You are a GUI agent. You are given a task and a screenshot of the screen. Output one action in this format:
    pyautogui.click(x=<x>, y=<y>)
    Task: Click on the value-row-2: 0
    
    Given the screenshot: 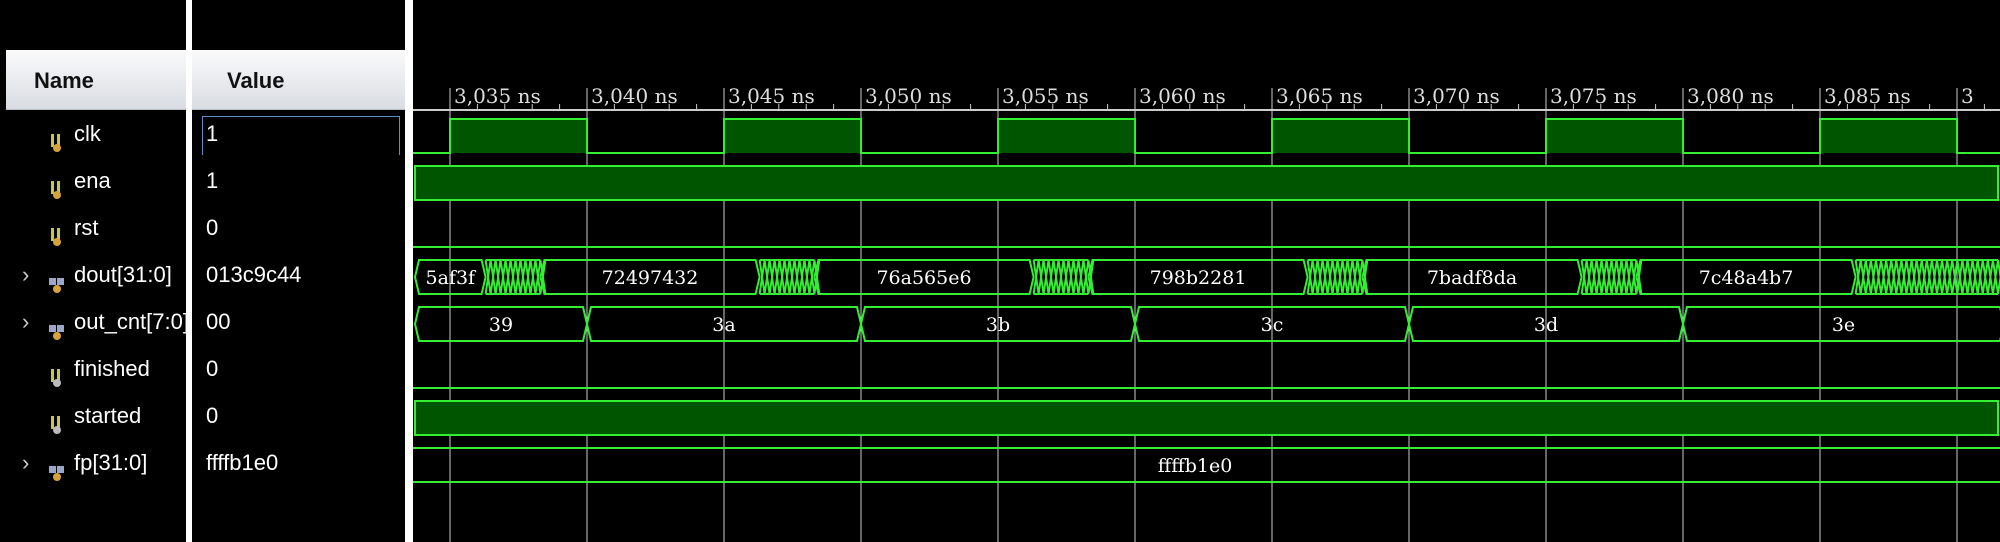 What is the action you would take?
    pyautogui.click(x=298, y=228)
    